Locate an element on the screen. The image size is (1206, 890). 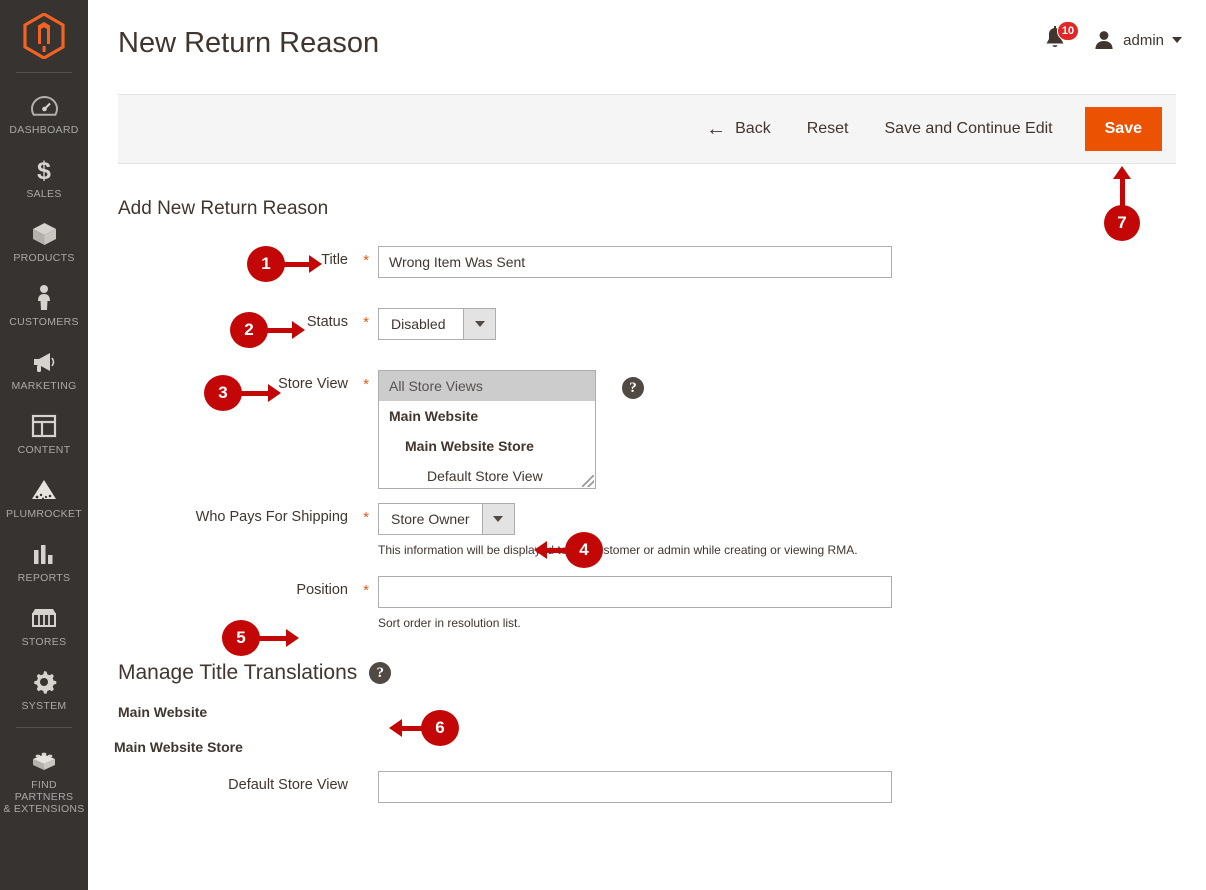
default-store-view-input is located at coordinates (635, 787).